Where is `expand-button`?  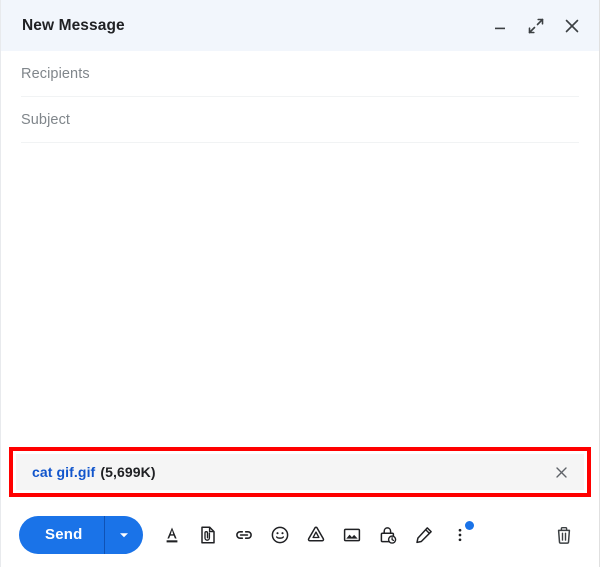 expand-button is located at coordinates (536, 26).